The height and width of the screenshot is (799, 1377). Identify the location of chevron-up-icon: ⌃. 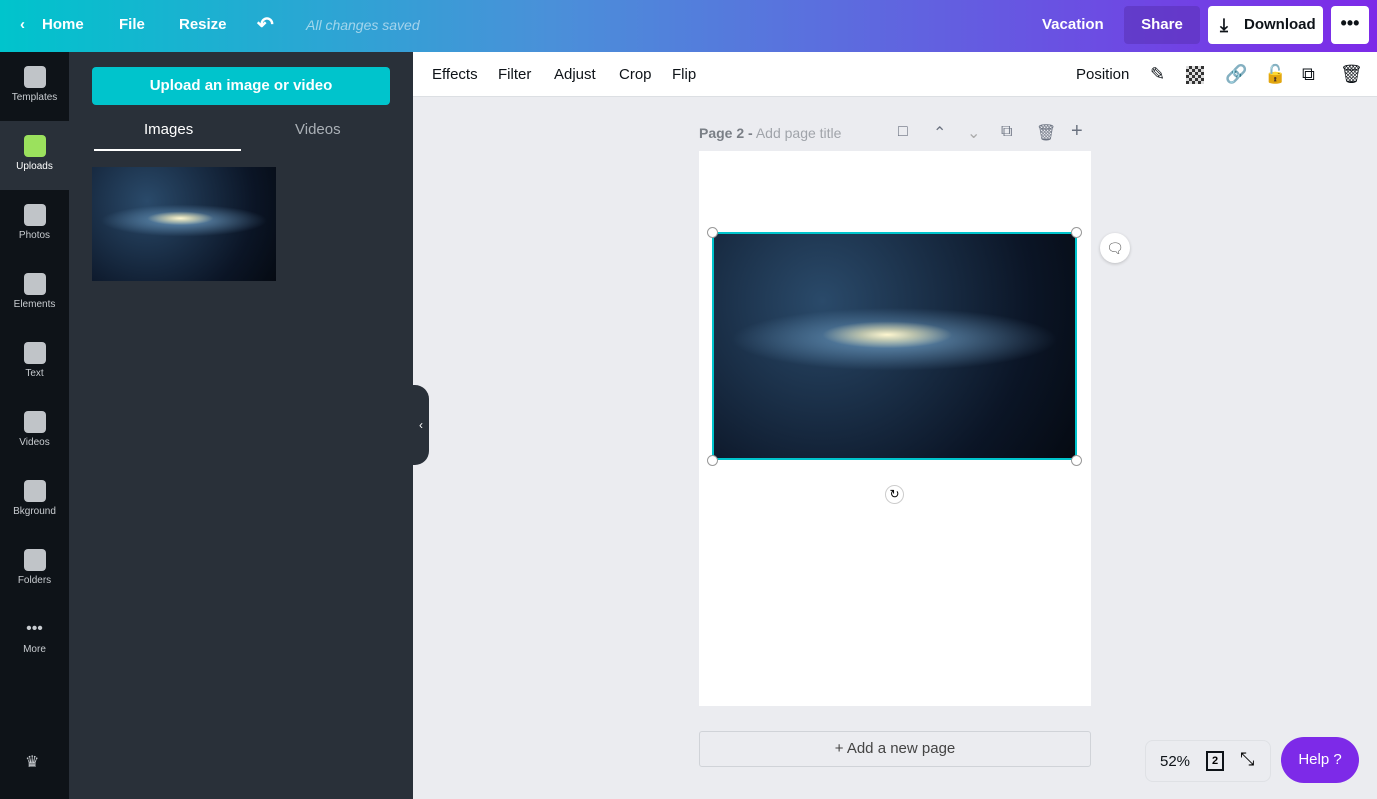
(939, 133).